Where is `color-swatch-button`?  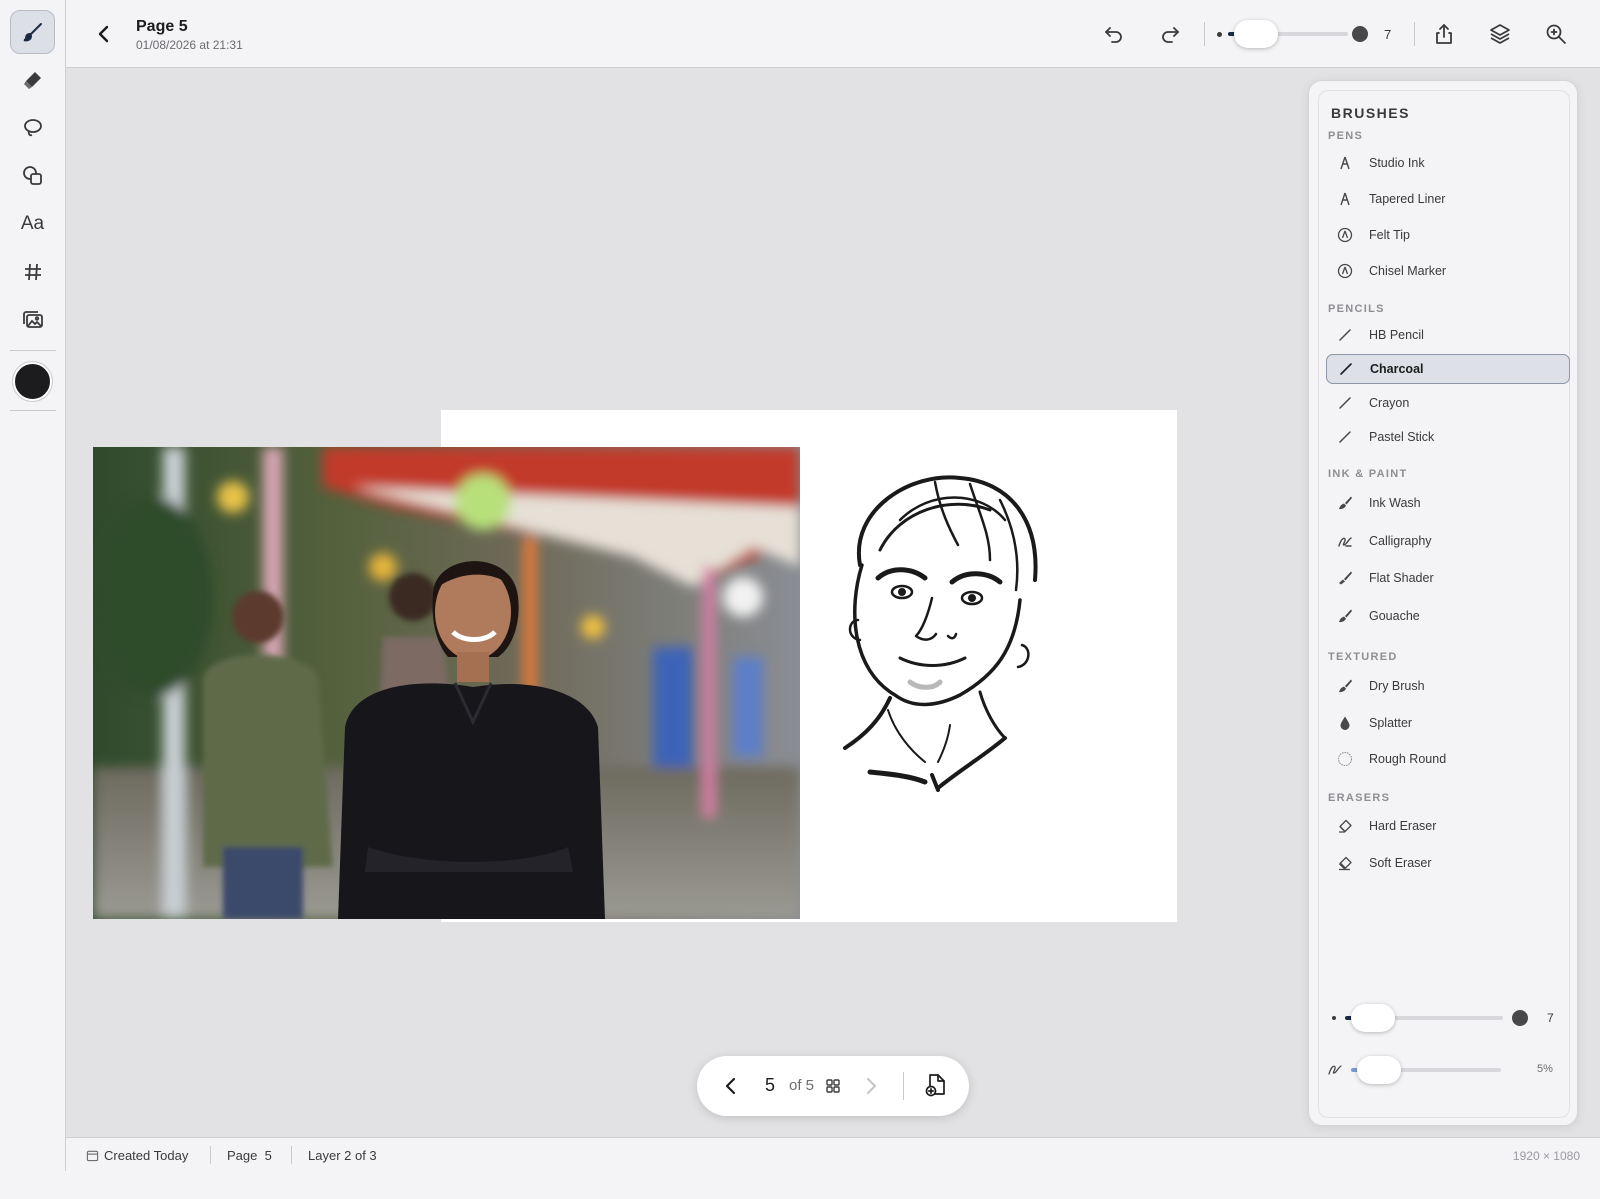 color-swatch-button is located at coordinates (32, 381).